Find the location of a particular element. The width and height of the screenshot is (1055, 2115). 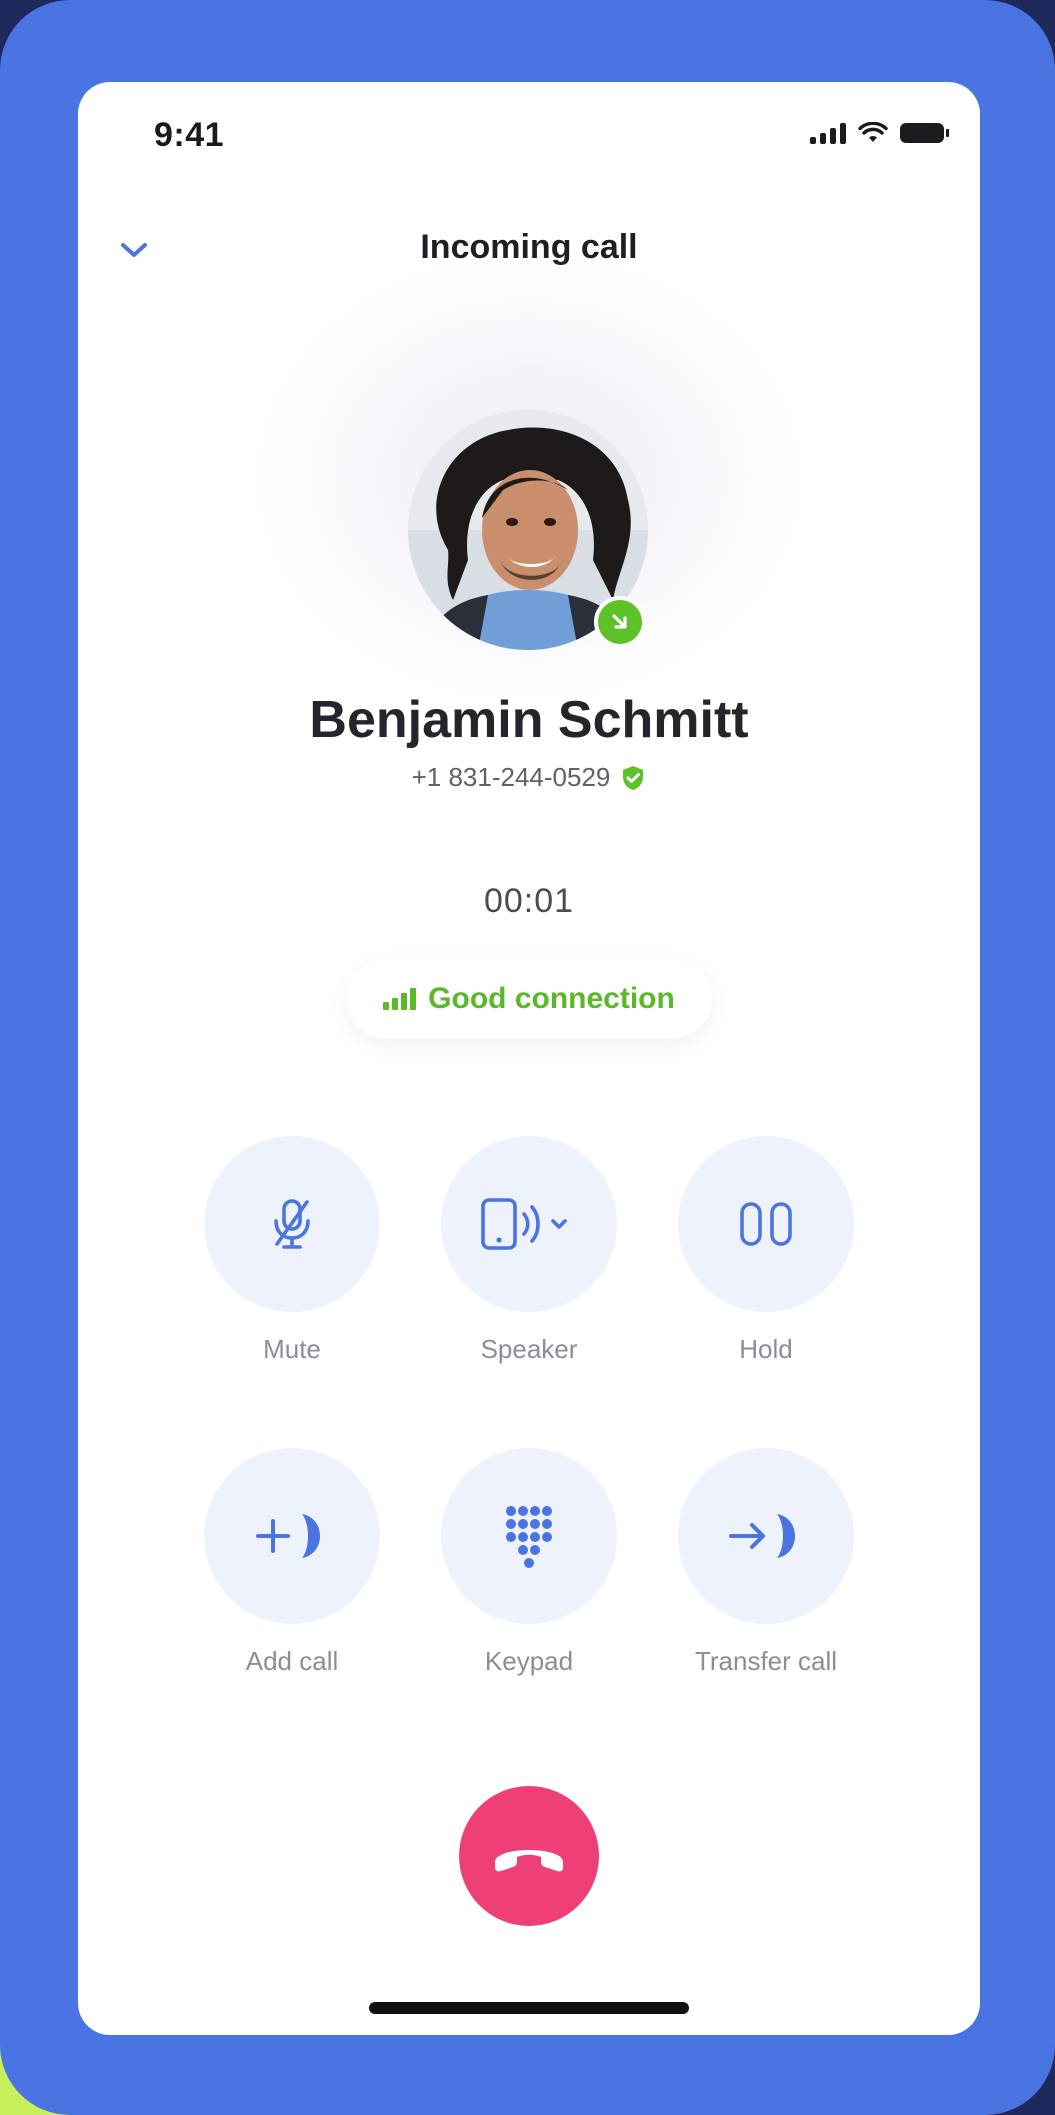

mute-label: Mute is located at coordinates (292, 1349).